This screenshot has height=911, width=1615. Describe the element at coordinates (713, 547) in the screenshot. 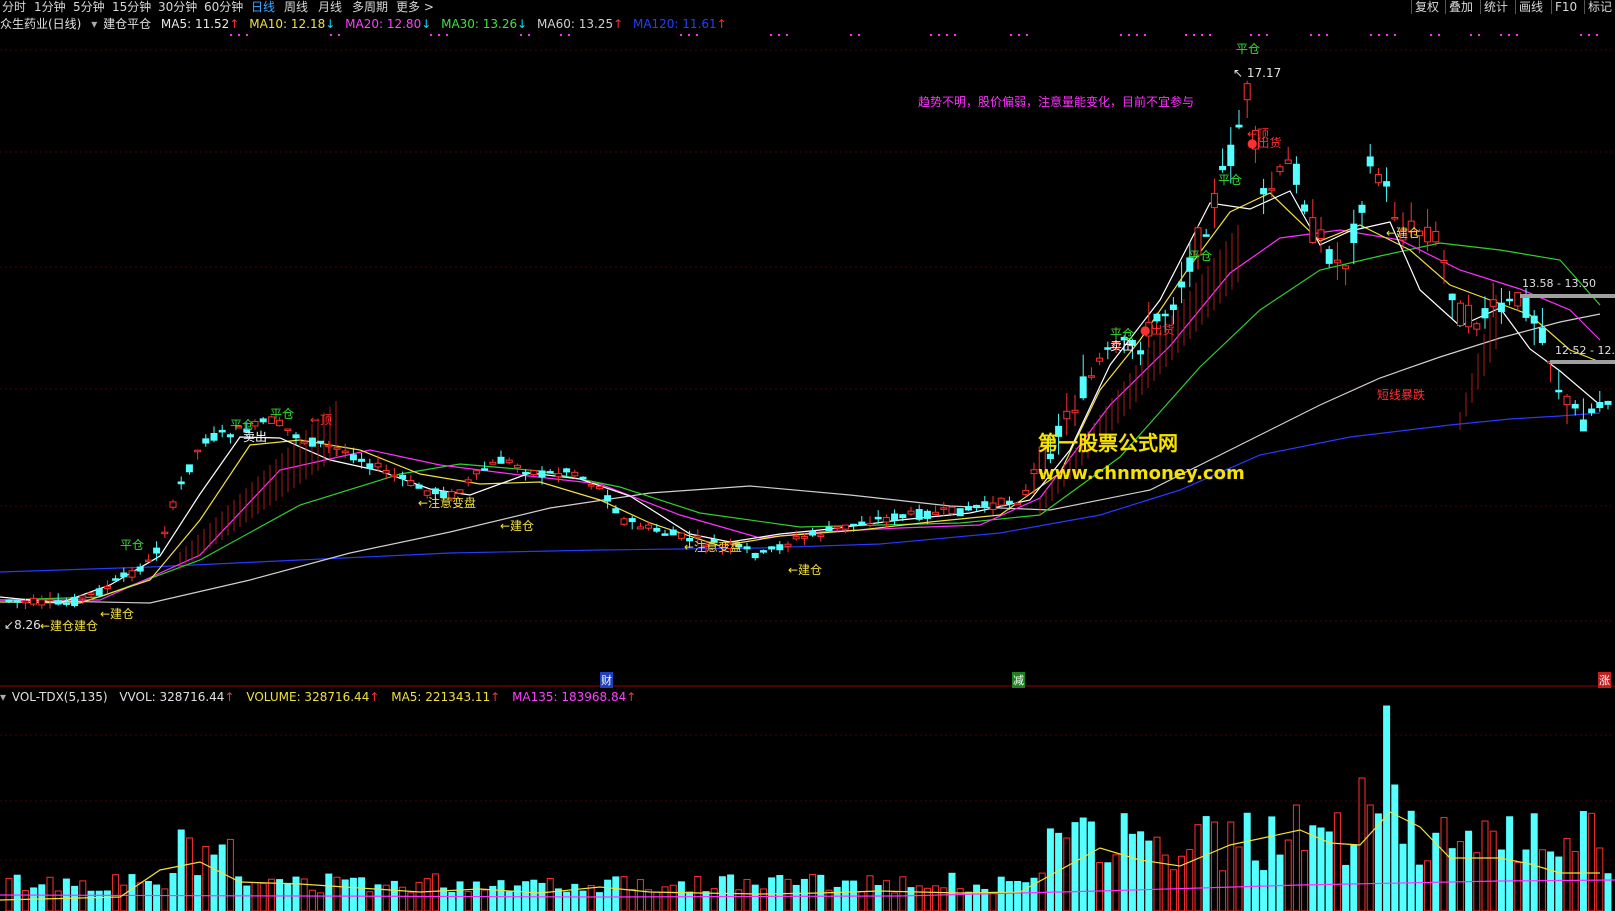

I see `signal-attention-2: ←注意变盘` at that location.